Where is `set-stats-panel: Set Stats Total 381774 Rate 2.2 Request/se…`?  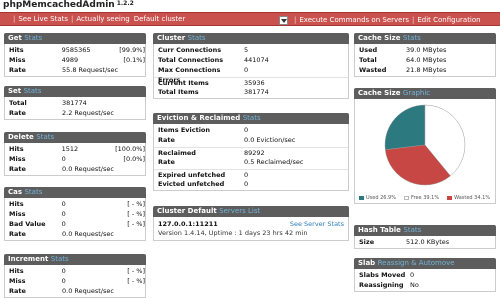
set-stats-panel: Set Stats Total 381774 Rate 2.2 Request/se… is located at coordinates (75, 103).